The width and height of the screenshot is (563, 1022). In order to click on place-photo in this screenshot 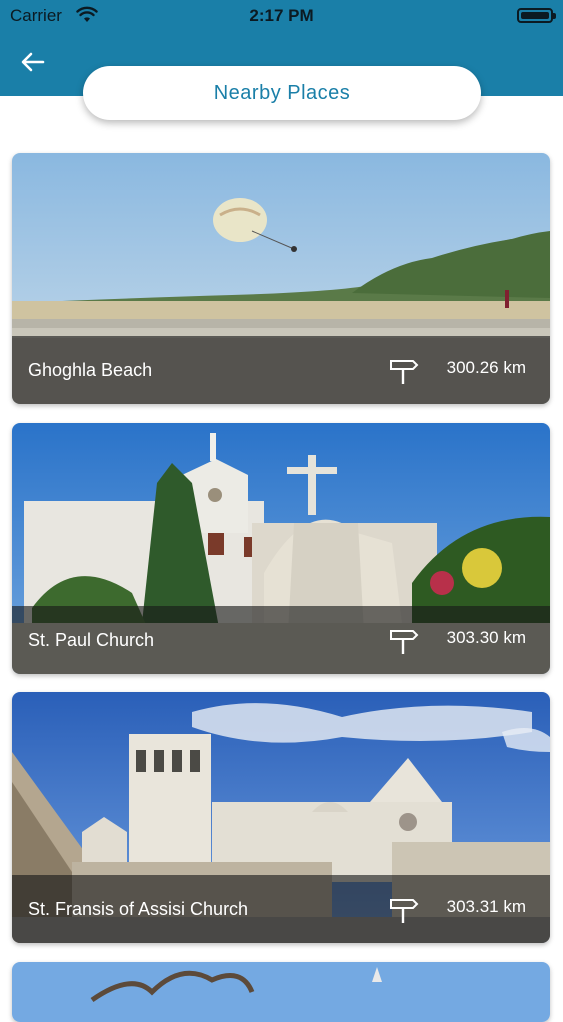, I will do `click(281, 992)`.